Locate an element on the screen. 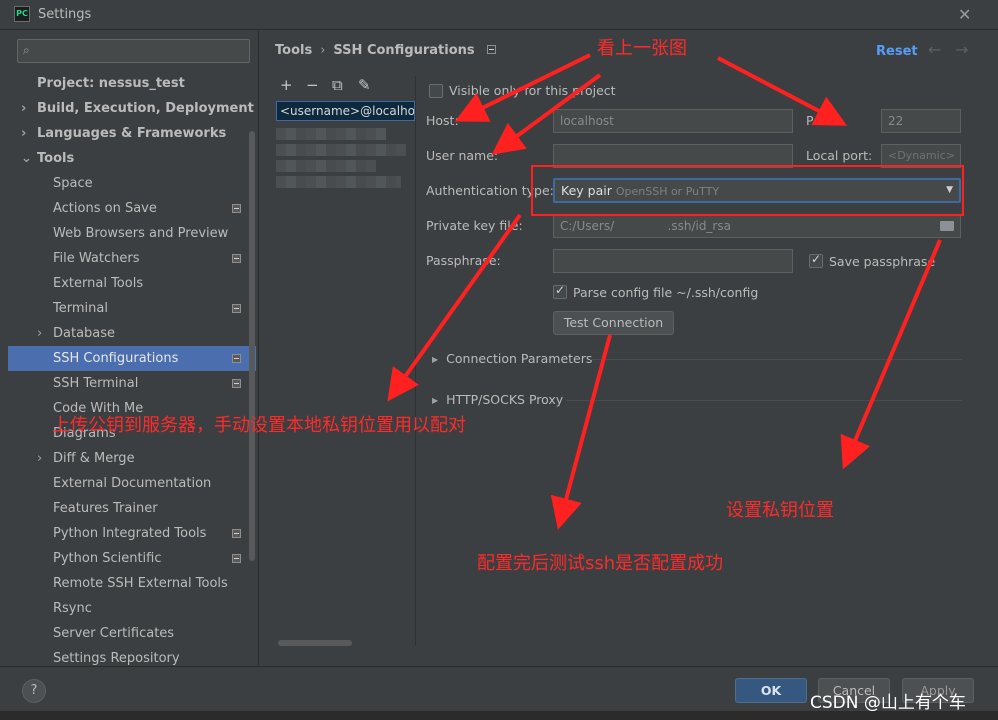 The width and height of the screenshot is (998, 720). sidebar-item: Python Integrated Tools is located at coordinates (132, 533).